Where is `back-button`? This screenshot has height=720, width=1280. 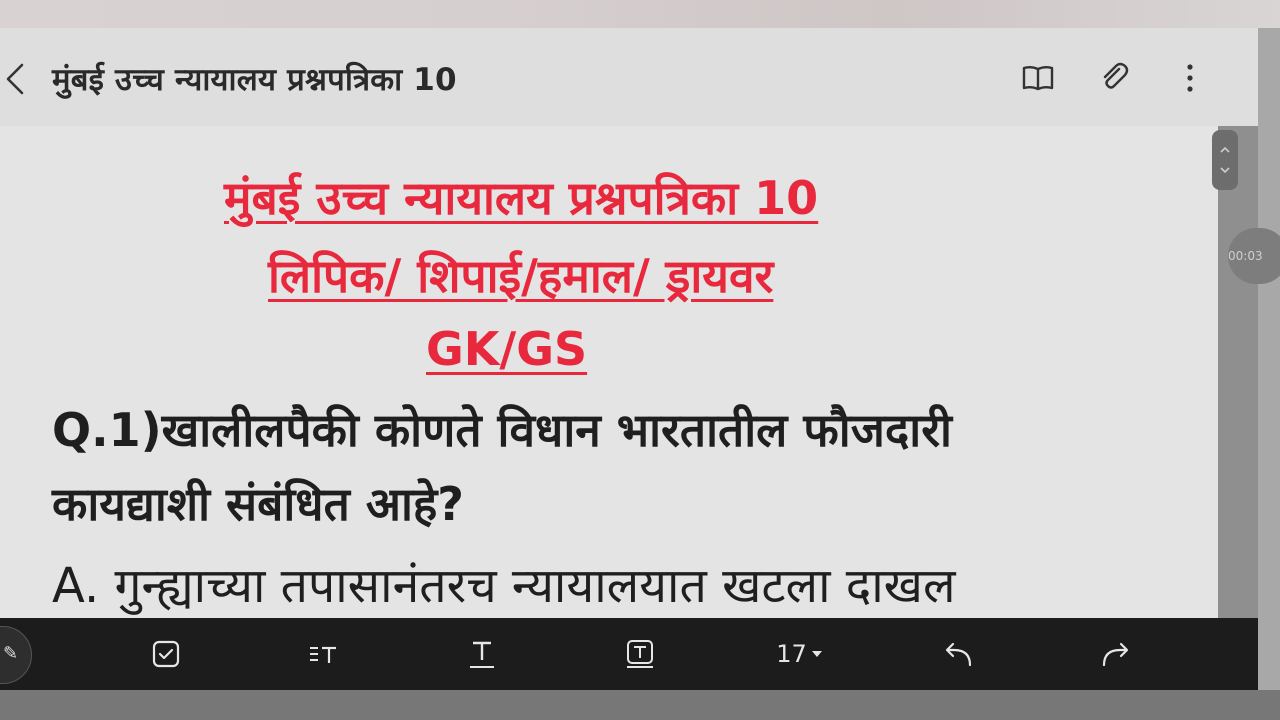
back-button is located at coordinates (15, 79).